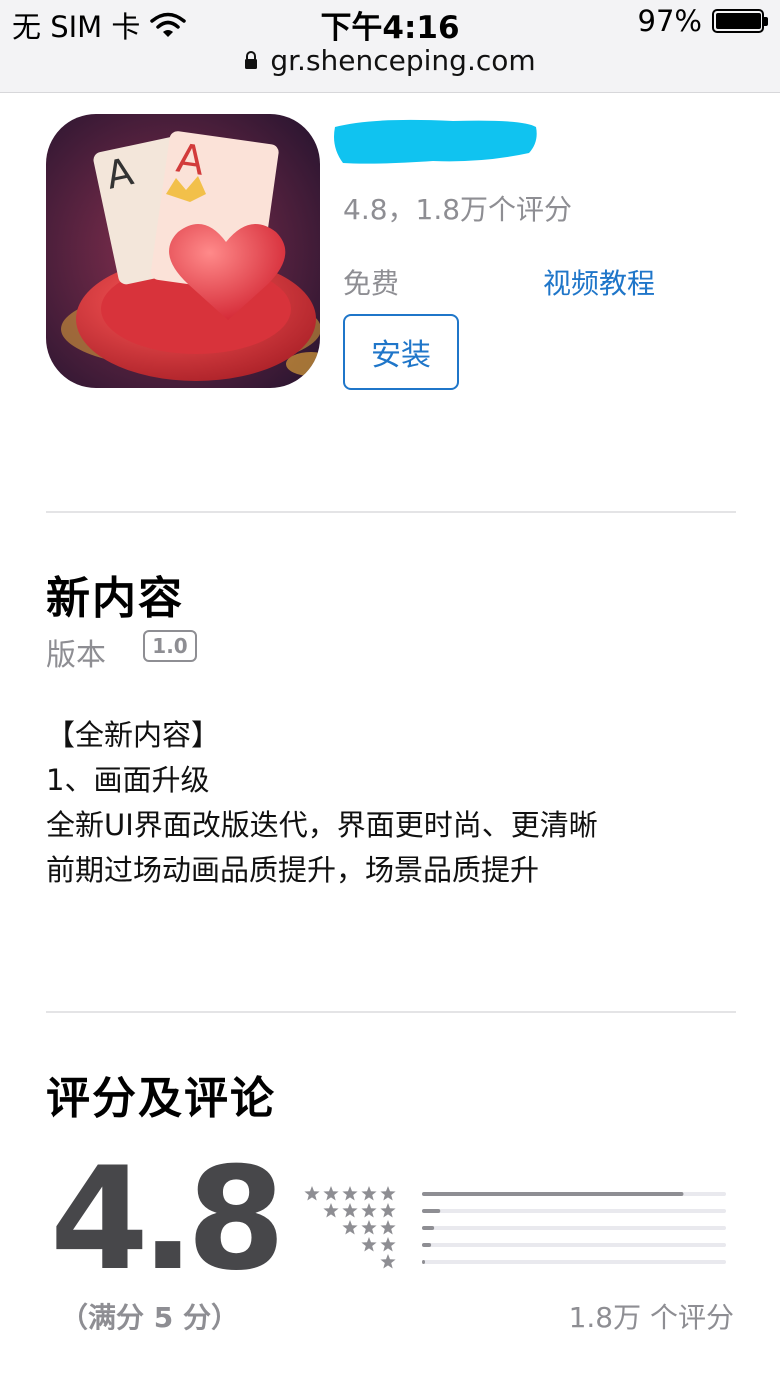 This screenshot has width=780, height=1386. Describe the element at coordinates (458, 209) in the screenshot. I see `app-rating-summary: 4.8，1.8万个评分` at that location.